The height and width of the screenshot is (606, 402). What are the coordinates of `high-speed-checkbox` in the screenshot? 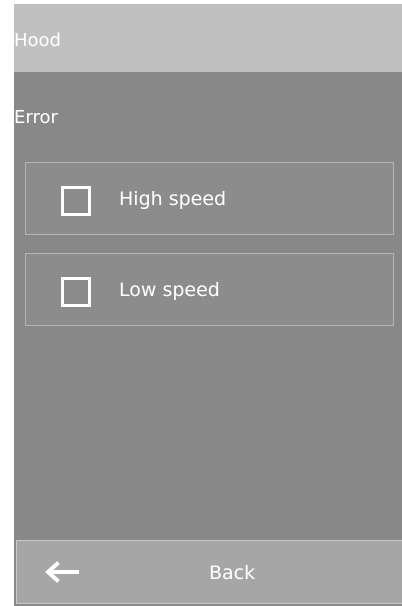 It's located at (76, 201).